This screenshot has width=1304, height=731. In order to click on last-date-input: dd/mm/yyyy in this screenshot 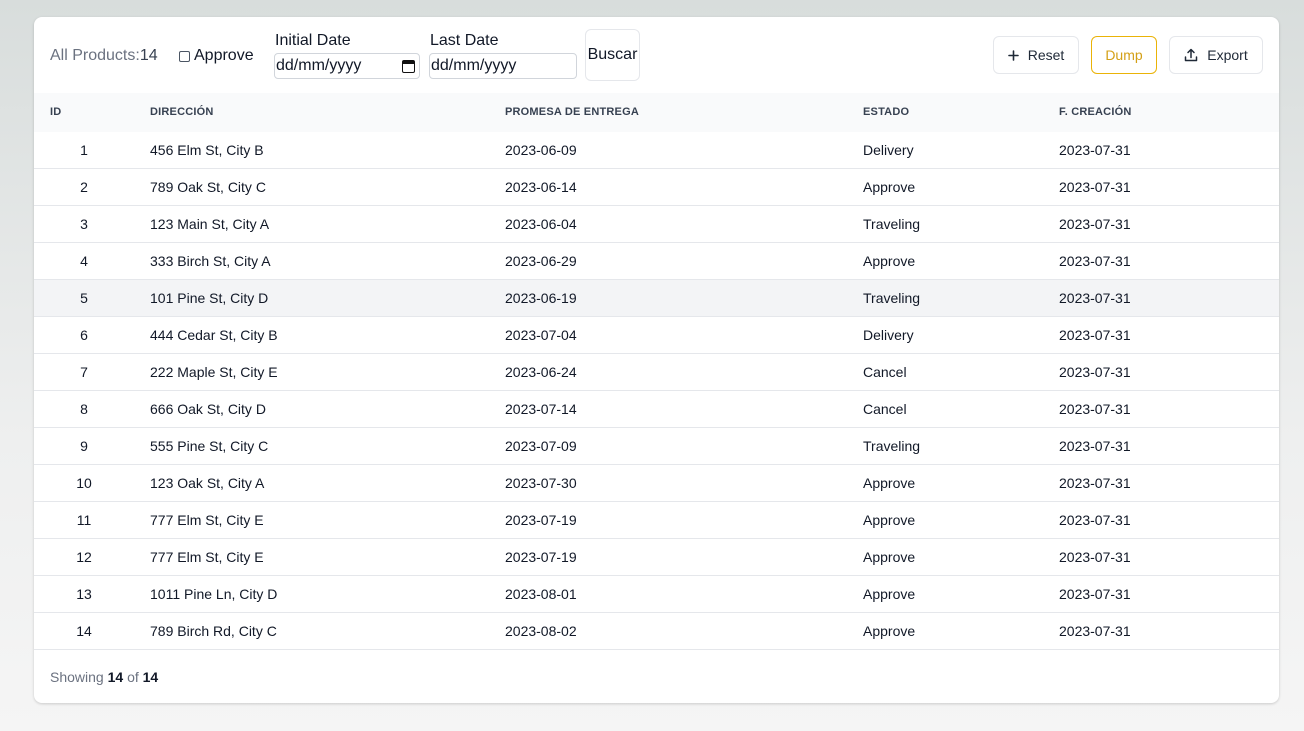, I will do `click(503, 66)`.